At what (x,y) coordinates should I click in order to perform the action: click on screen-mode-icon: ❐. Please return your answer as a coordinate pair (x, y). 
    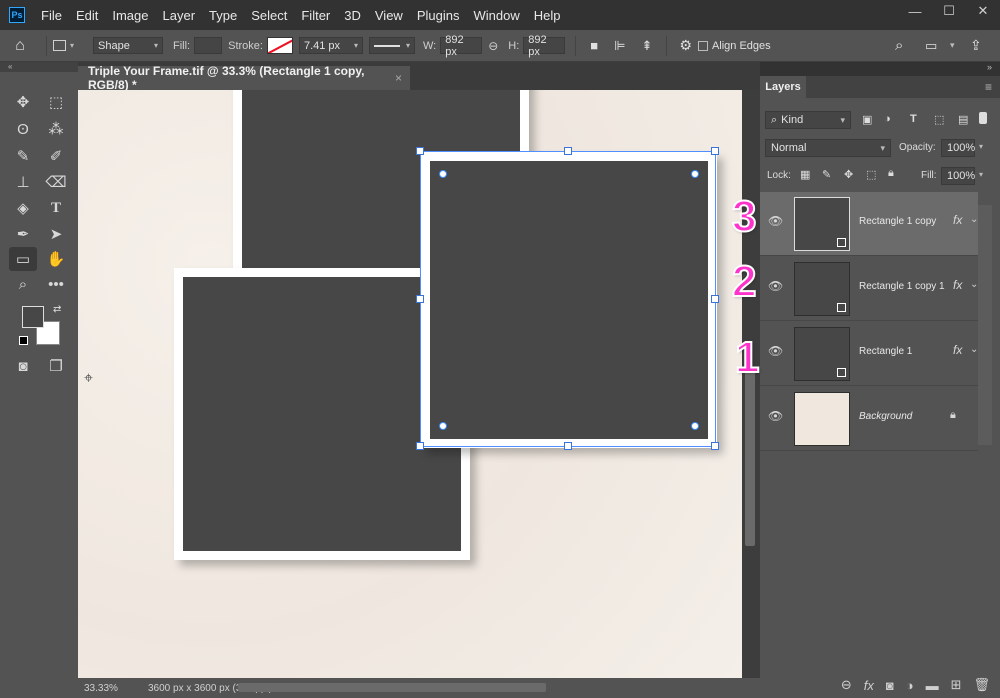
    Looking at the image, I should click on (56, 366).